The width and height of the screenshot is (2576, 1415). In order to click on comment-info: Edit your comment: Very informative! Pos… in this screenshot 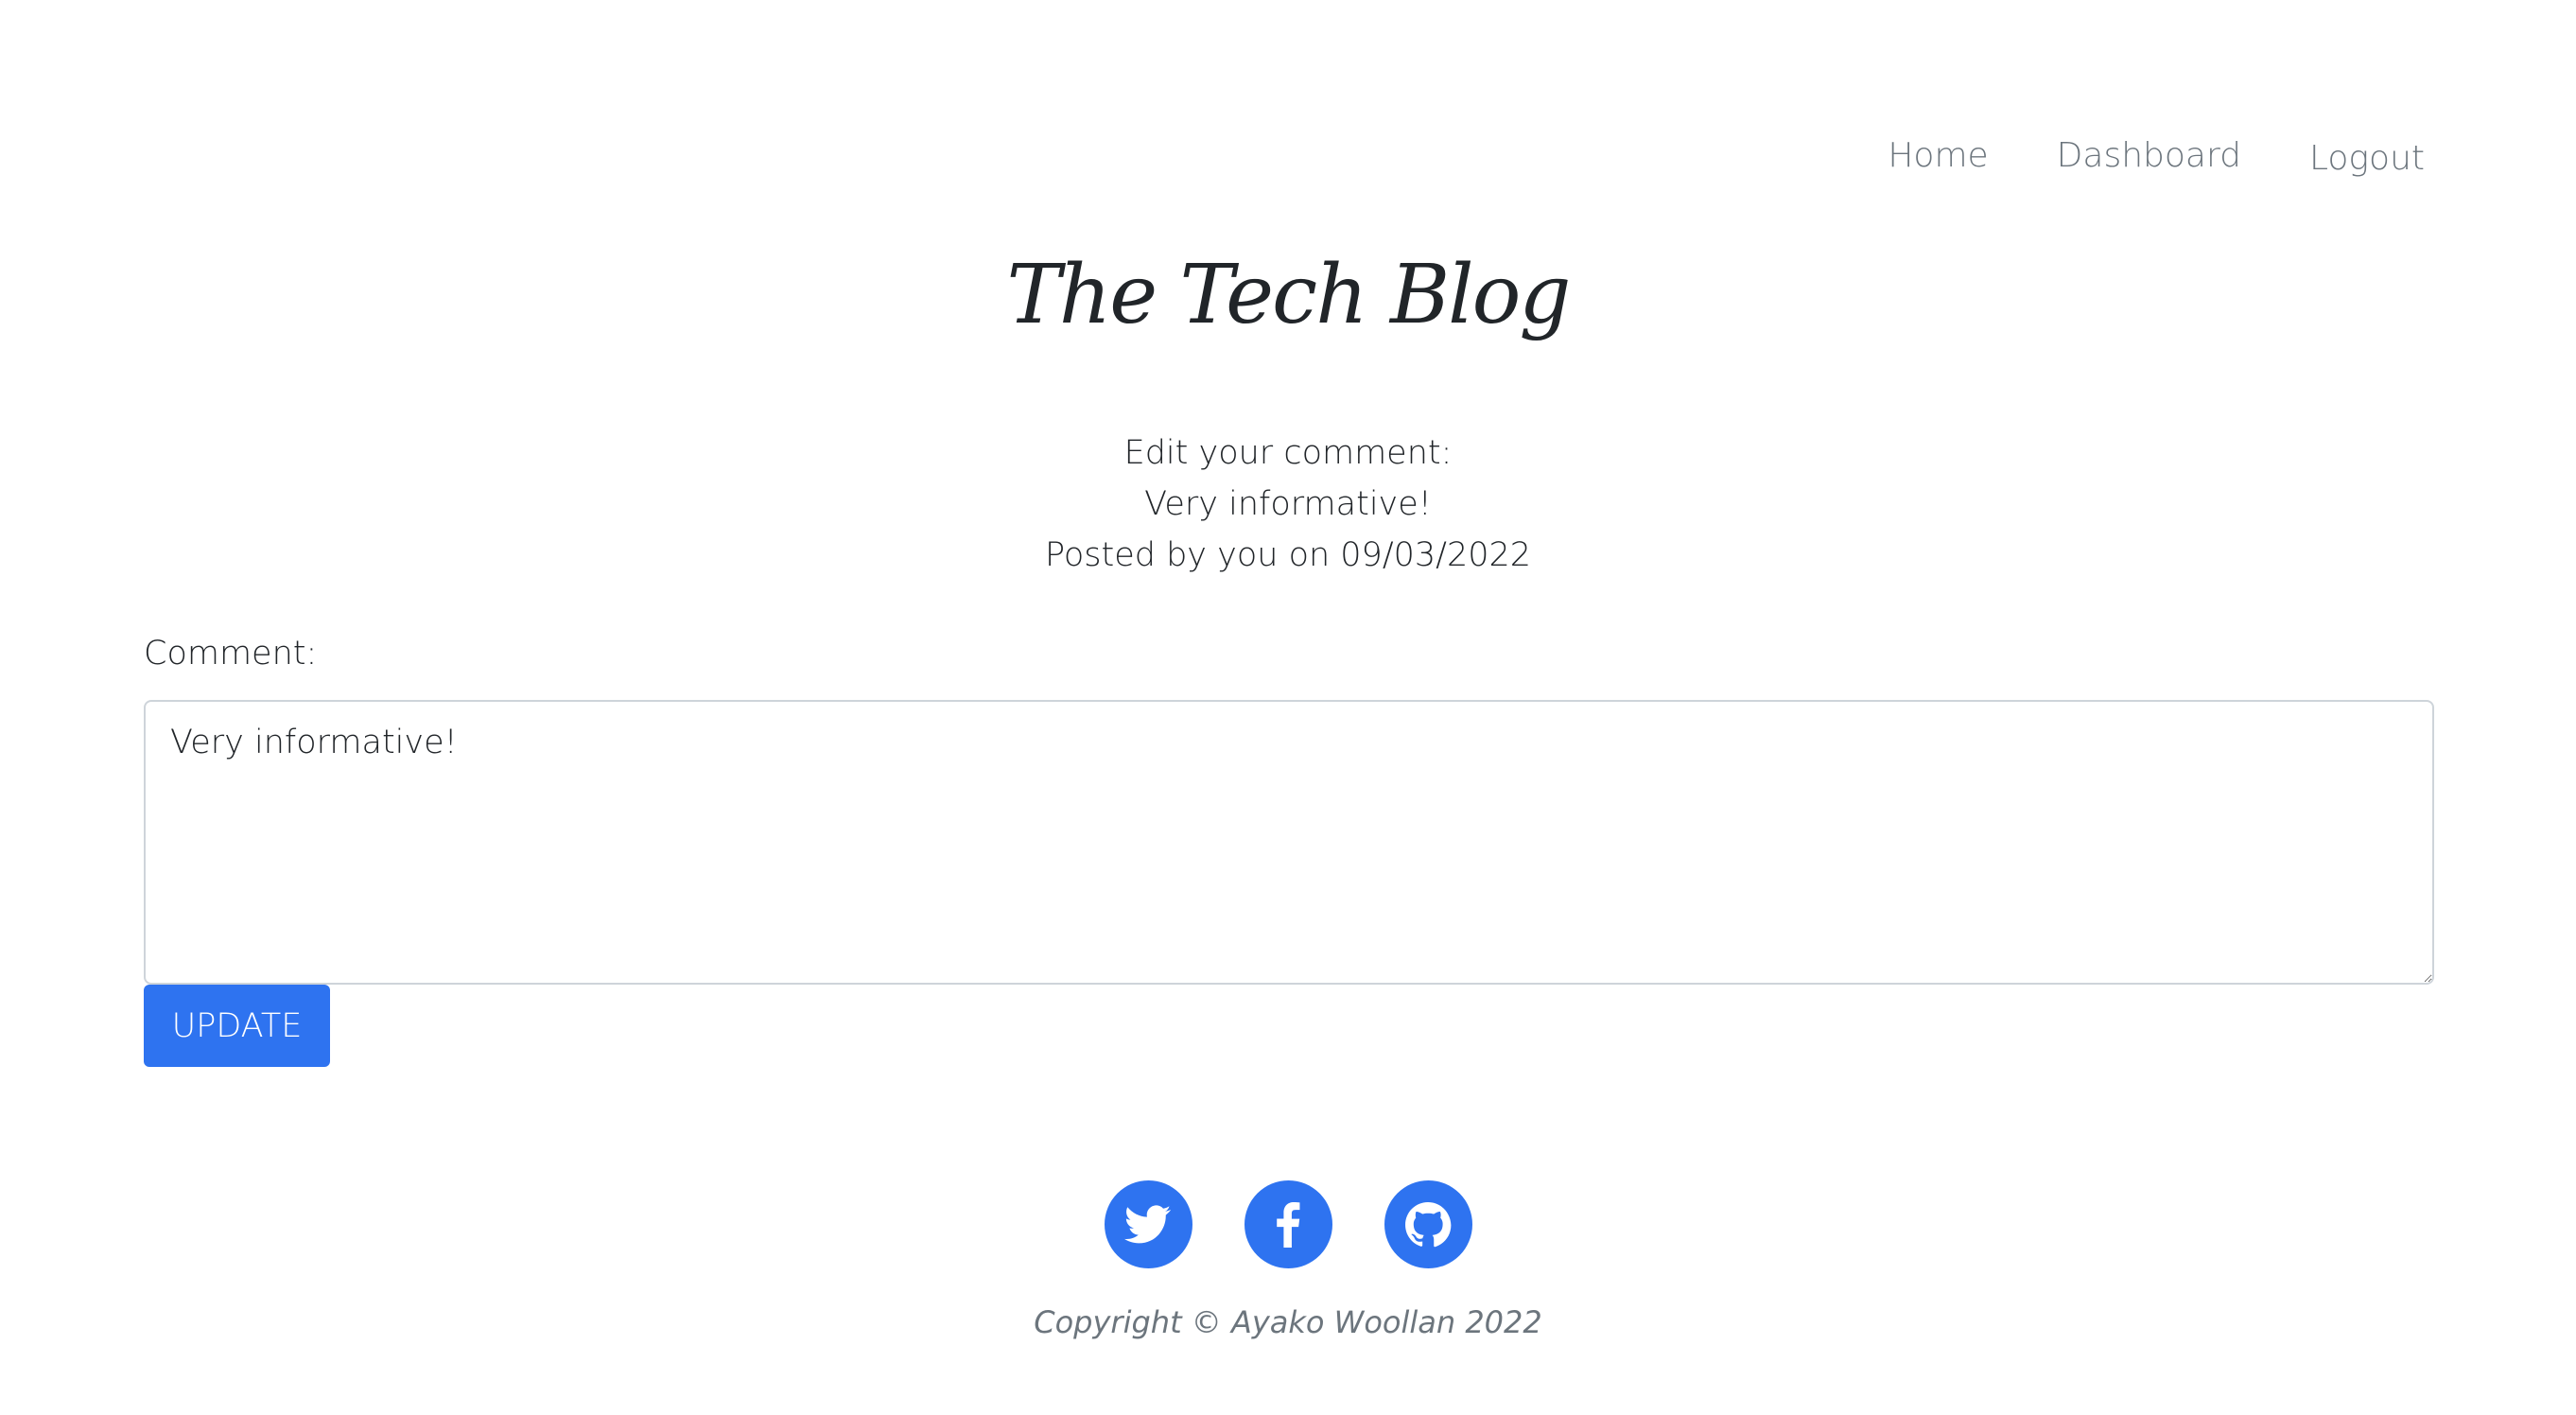, I will do `click(1288, 504)`.